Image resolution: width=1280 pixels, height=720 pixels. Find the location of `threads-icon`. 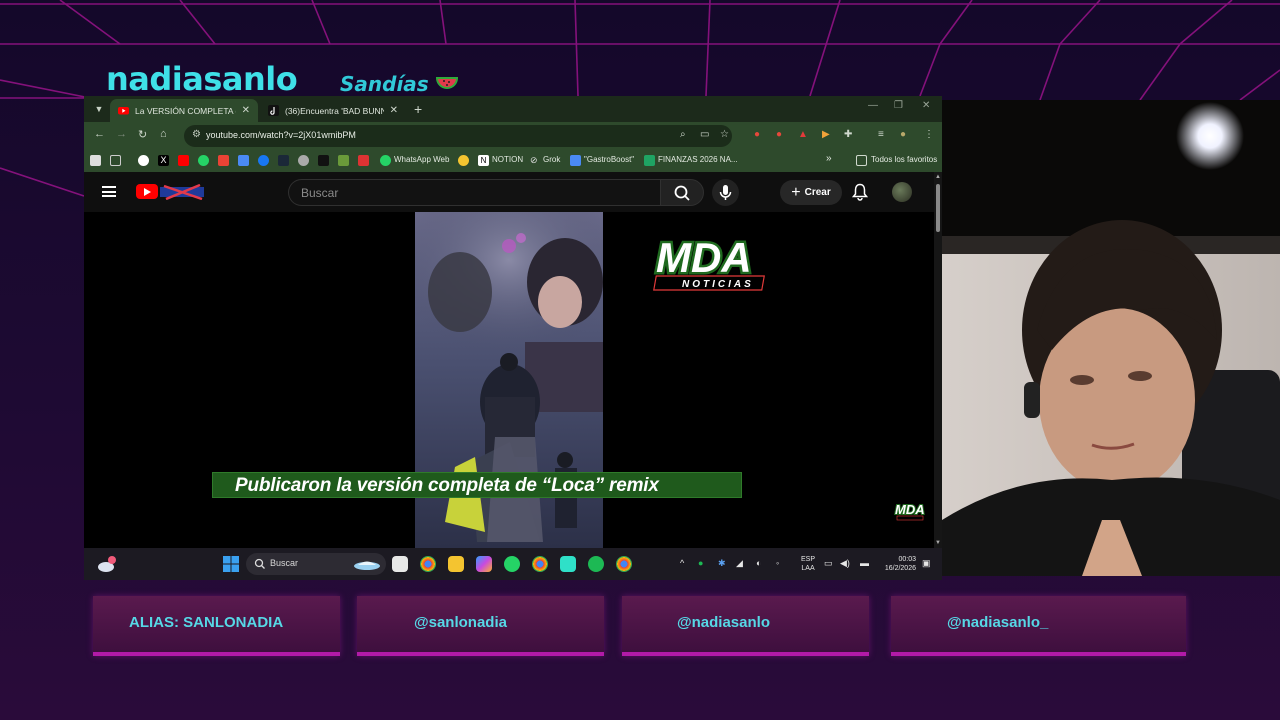

threads-icon is located at coordinates (303, 160).